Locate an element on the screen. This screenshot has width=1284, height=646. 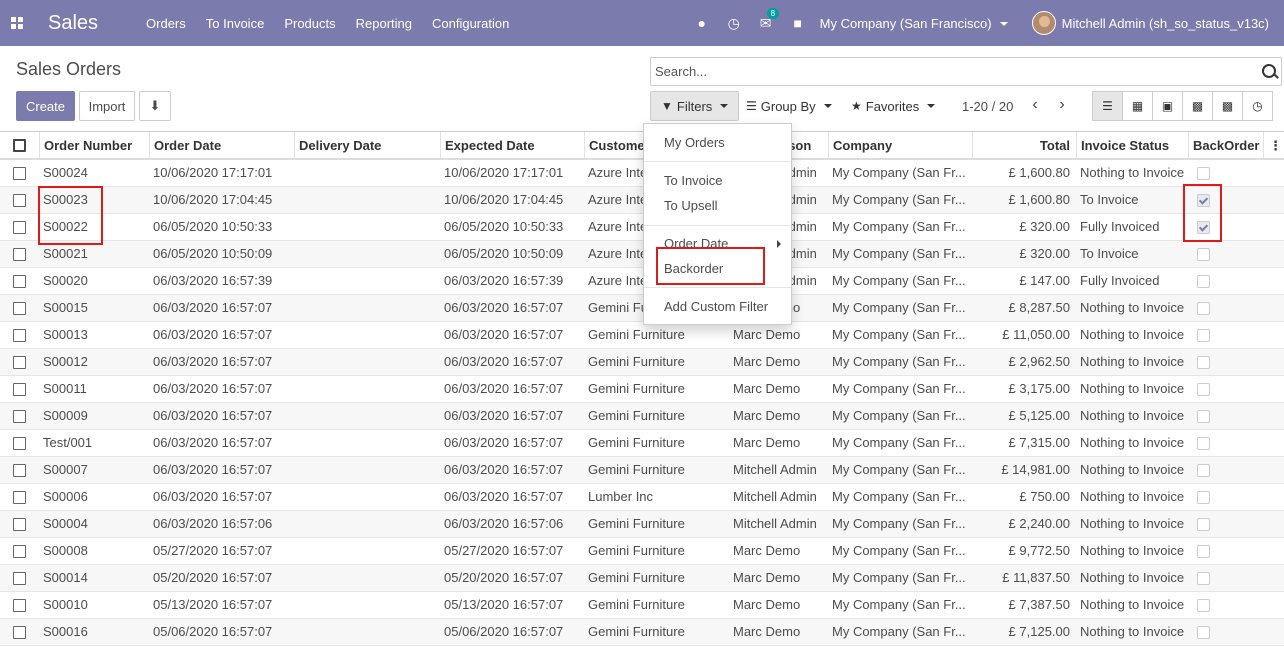
search-icon is located at coordinates (1269, 72).